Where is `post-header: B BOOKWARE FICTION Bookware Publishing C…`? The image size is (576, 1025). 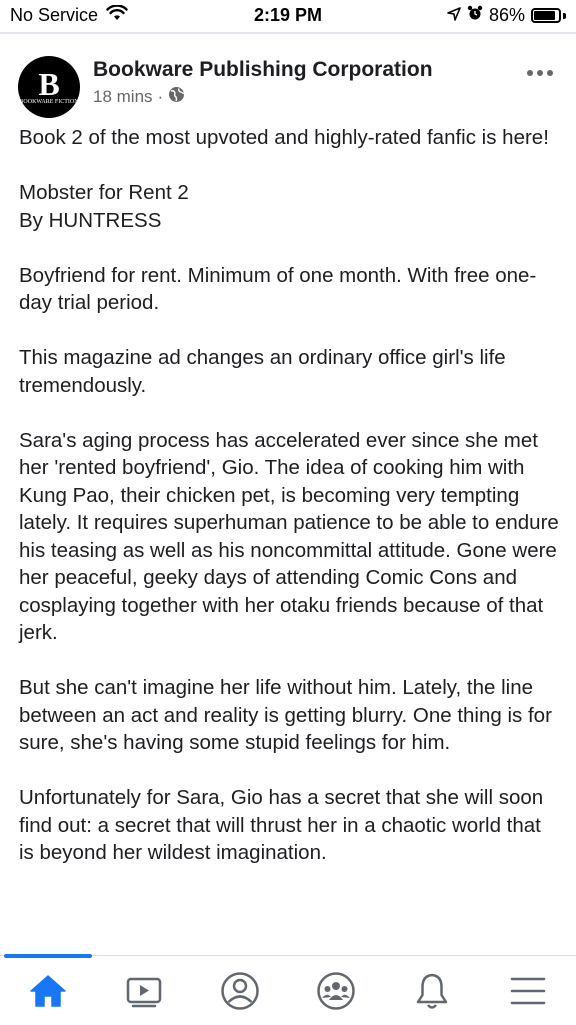
post-header: B BOOKWARE FICTION Bookware Publishing C… is located at coordinates (288, 83).